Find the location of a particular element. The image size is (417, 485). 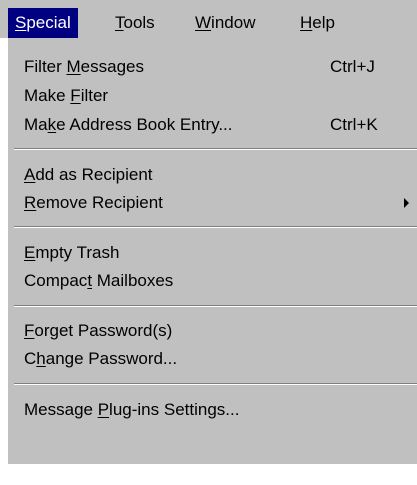

menu-window-mnemonic: W is located at coordinates (203, 22).